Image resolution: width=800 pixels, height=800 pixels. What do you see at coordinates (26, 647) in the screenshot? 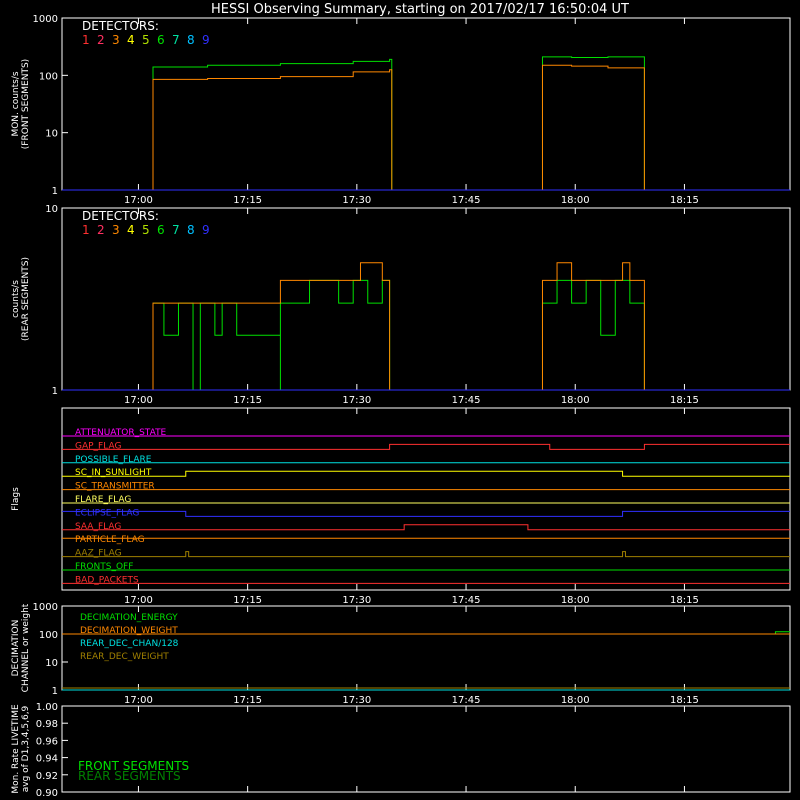
I see `y-axis-label-decimation: CHANNEL or weight` at bounding box center [26, 647].